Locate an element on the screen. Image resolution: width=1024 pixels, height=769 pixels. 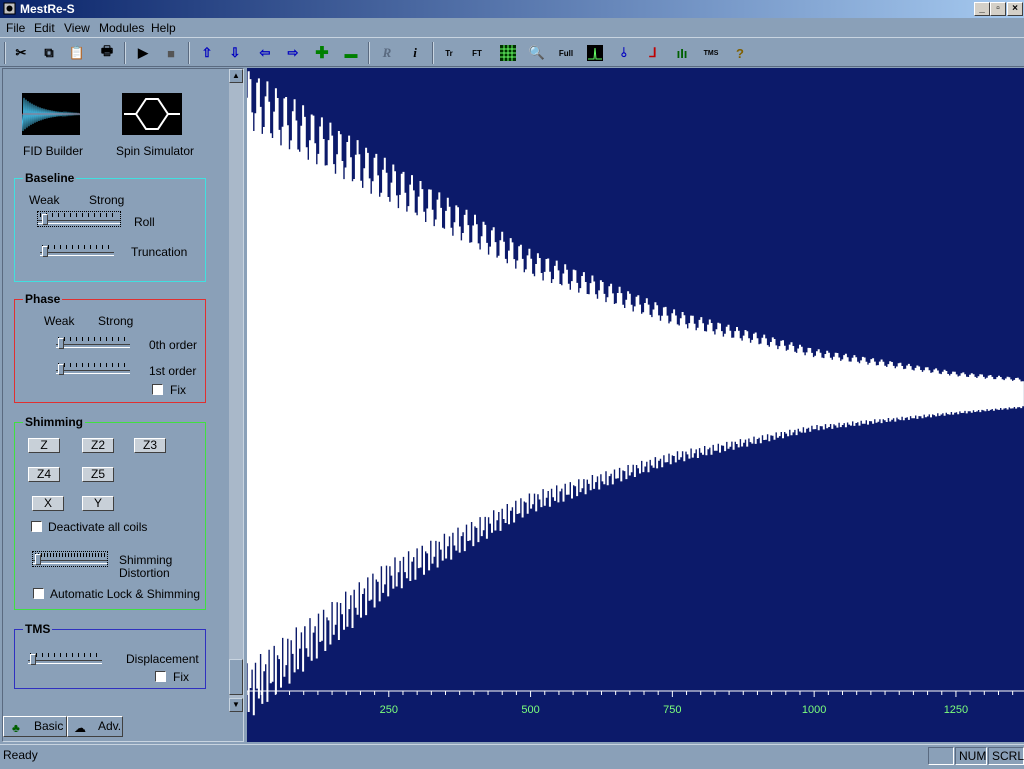
arrow-left-icon: ⇦ is located at coordinates (265, 53).